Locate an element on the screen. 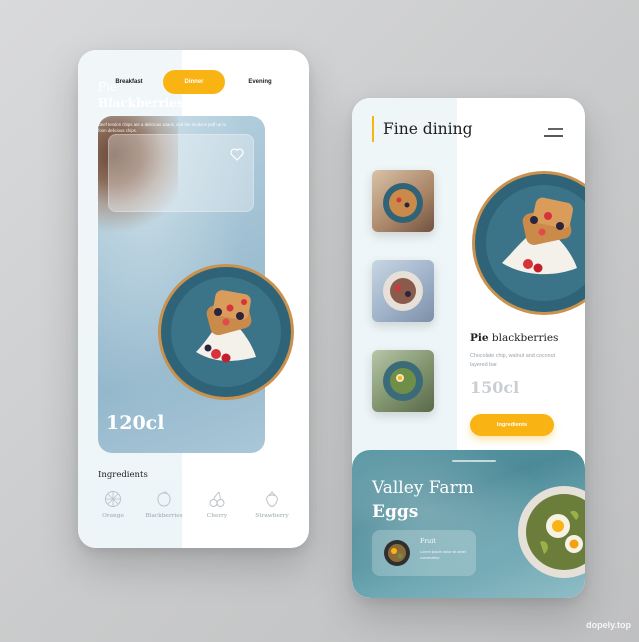 The image size is (639, 642). featured-dish-image is located at coordinates (528, 245).